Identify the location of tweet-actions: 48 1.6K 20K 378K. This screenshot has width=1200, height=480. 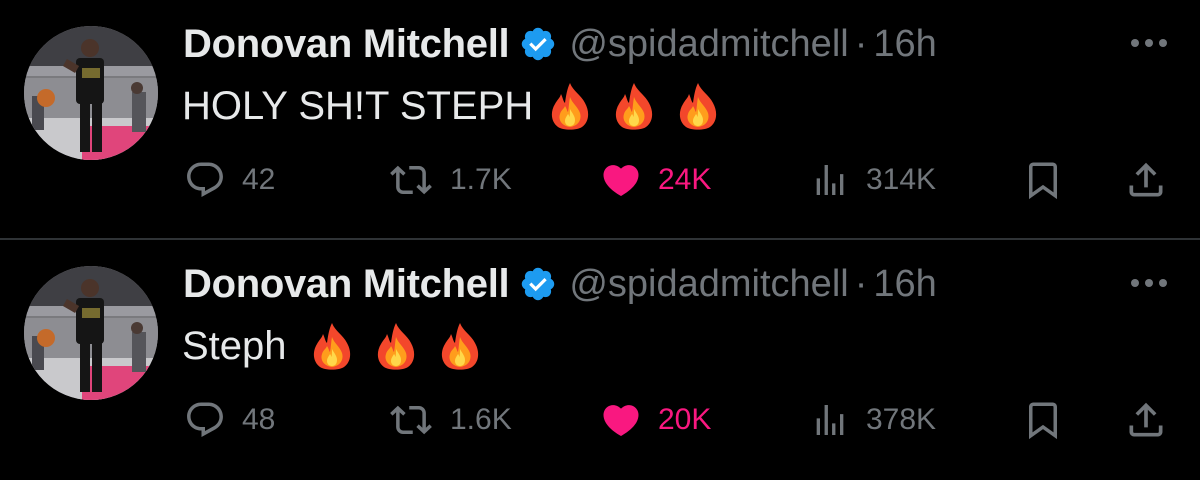
(600, 420).